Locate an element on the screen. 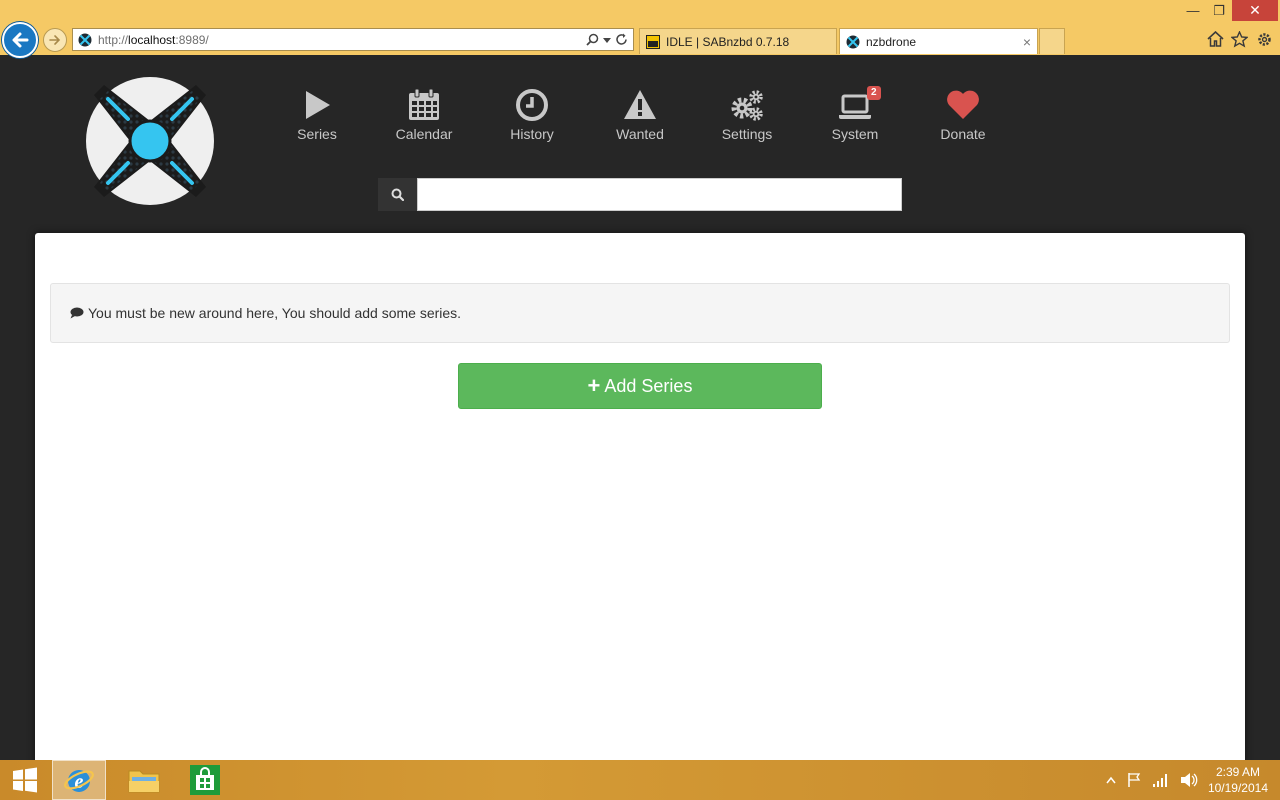 Image resolution: width=1280 pixels, height=800 pixels. plus-icon: + is located at coordinates (594, 385).